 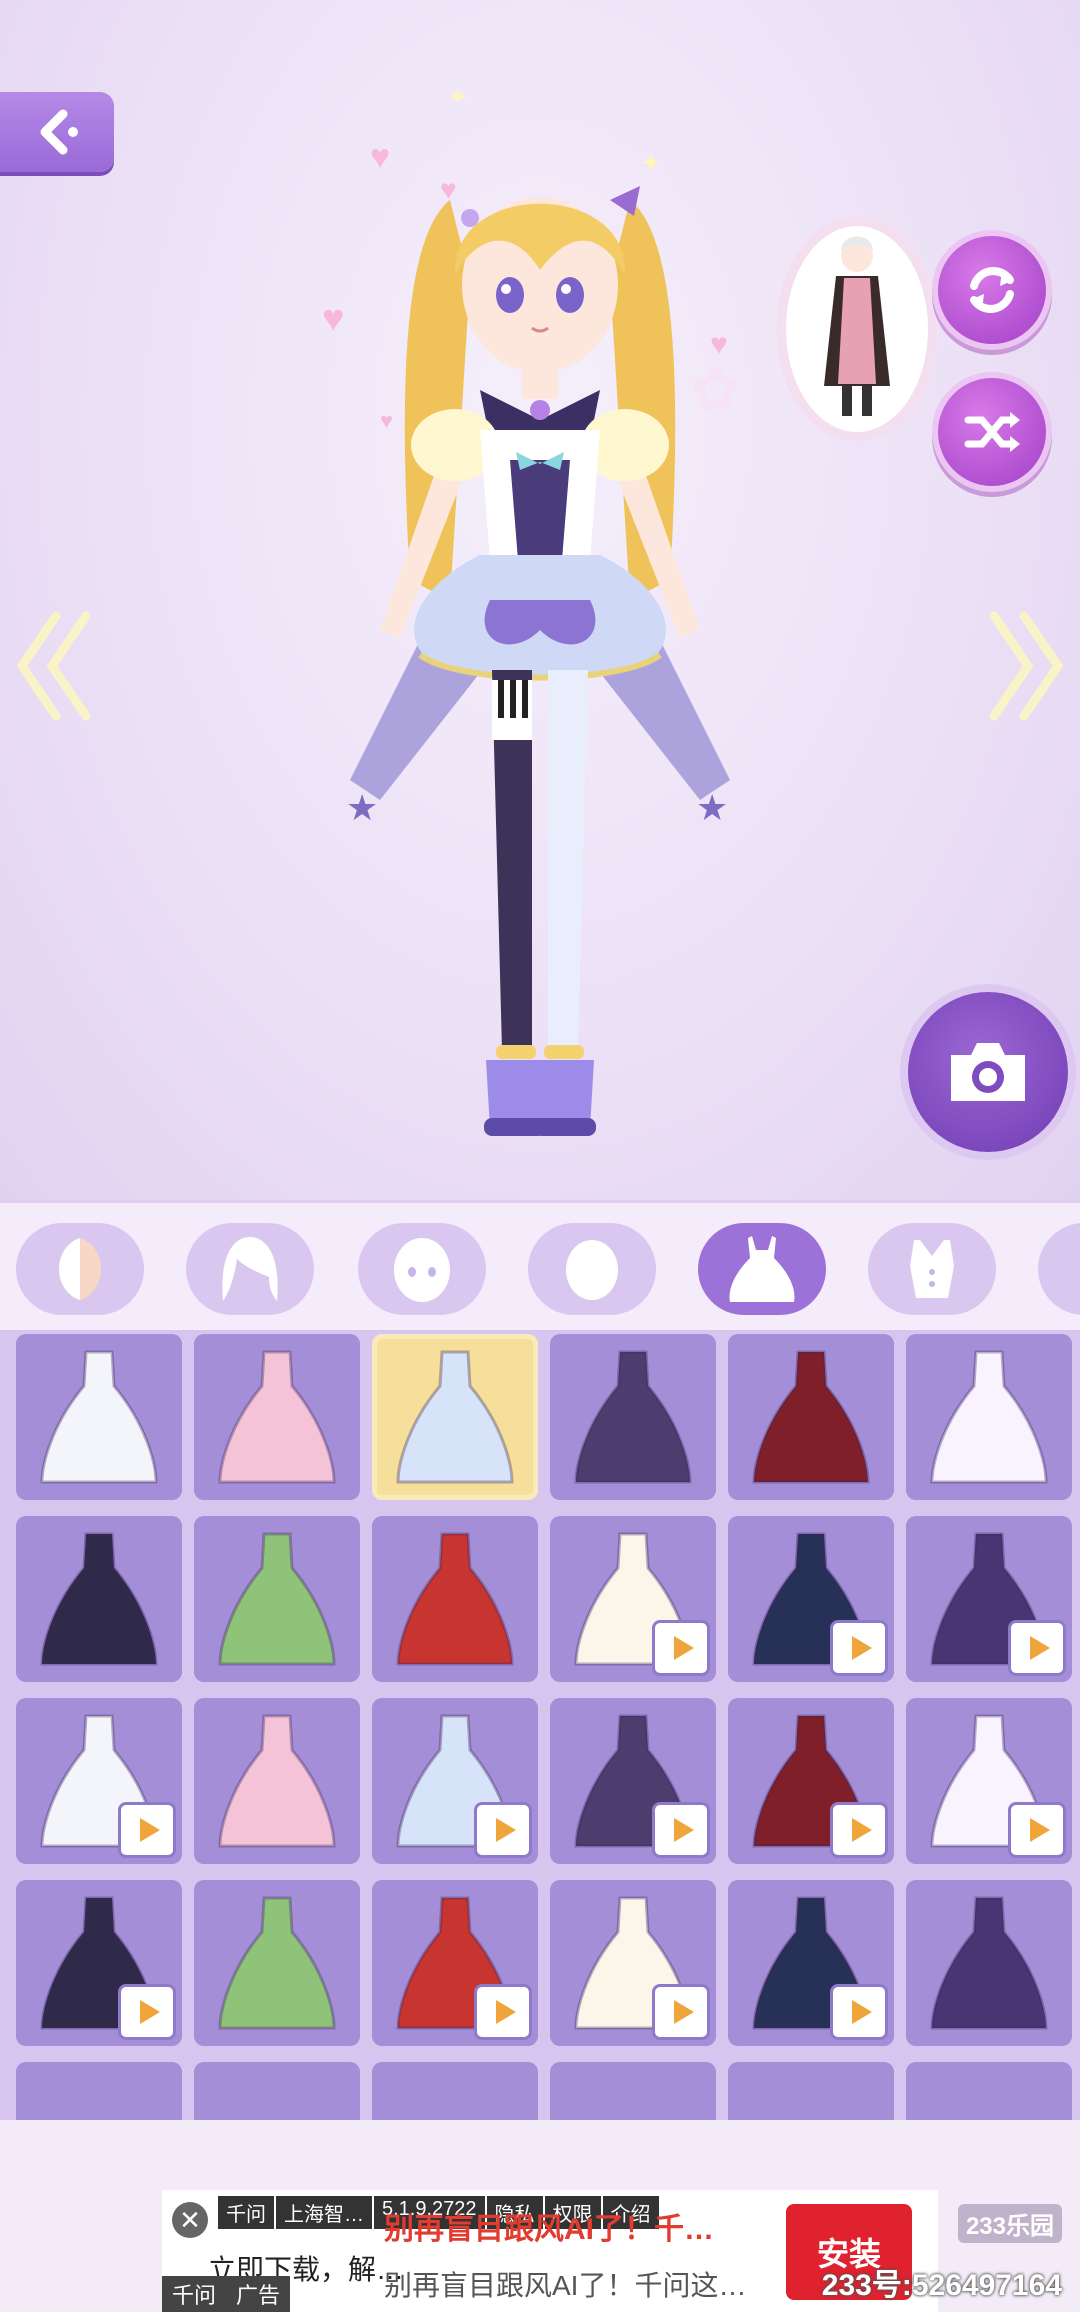 I want to click on ad-info-item: 千问, so click(x=246, y=2212).